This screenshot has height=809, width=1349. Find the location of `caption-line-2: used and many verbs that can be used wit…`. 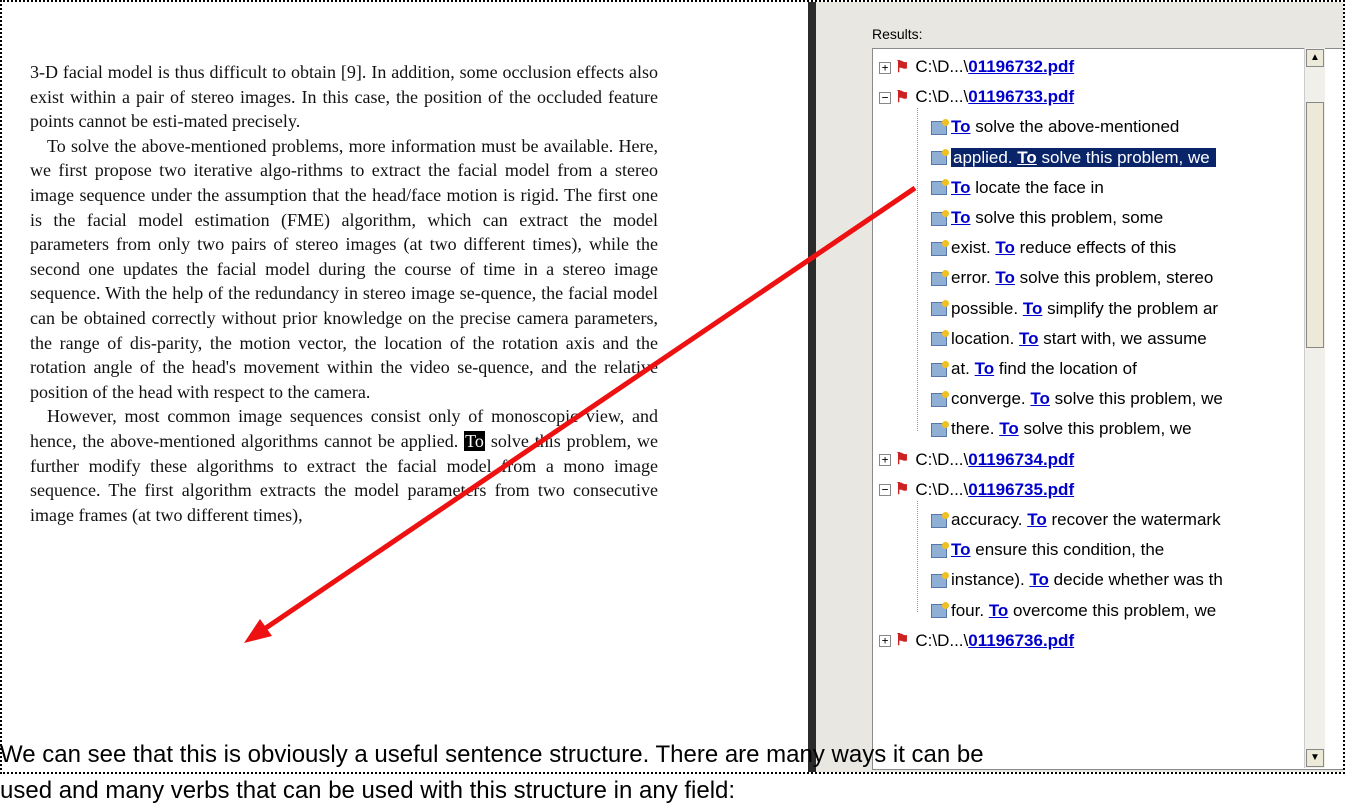

caption-line-2: used and many verbs that can be used wit… is located at coordinates (368, 790).